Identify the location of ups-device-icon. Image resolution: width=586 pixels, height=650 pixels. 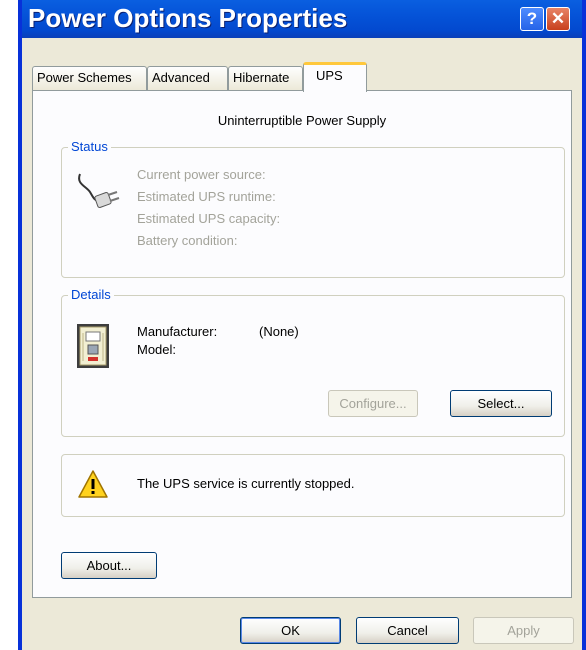
(93, 346).